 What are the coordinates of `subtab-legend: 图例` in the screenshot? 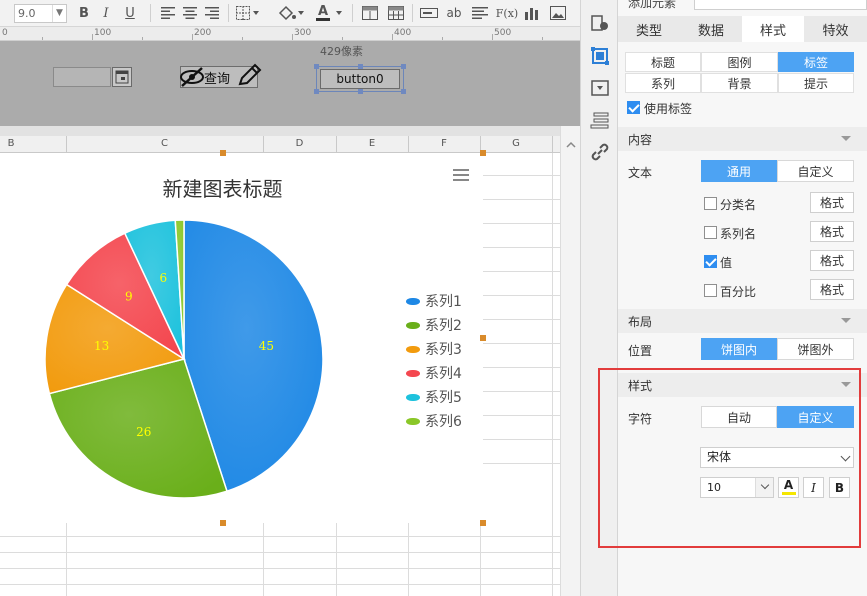 It's located at (739, 62).